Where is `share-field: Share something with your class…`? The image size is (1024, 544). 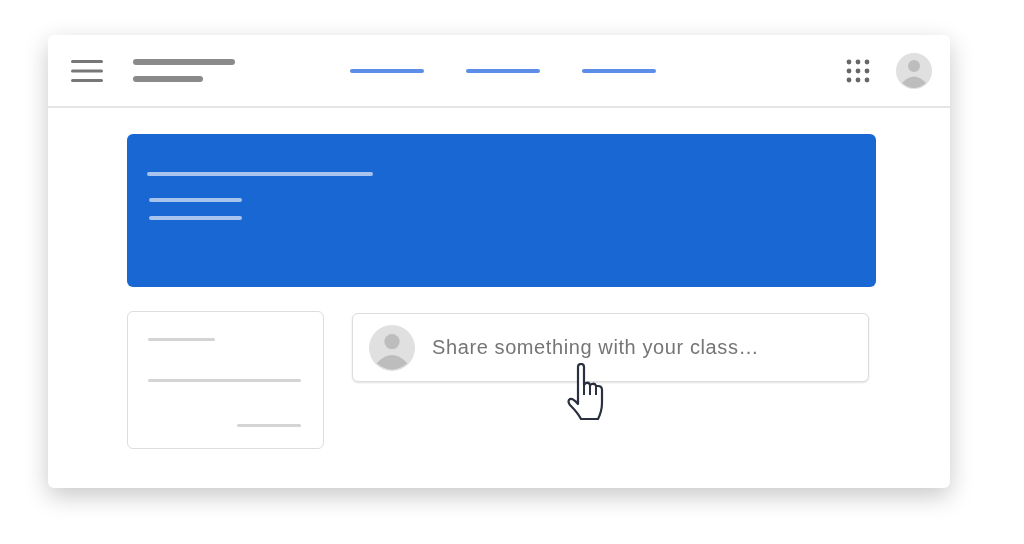
share-field: Share something with your class… is located at coordinates (610, 347).